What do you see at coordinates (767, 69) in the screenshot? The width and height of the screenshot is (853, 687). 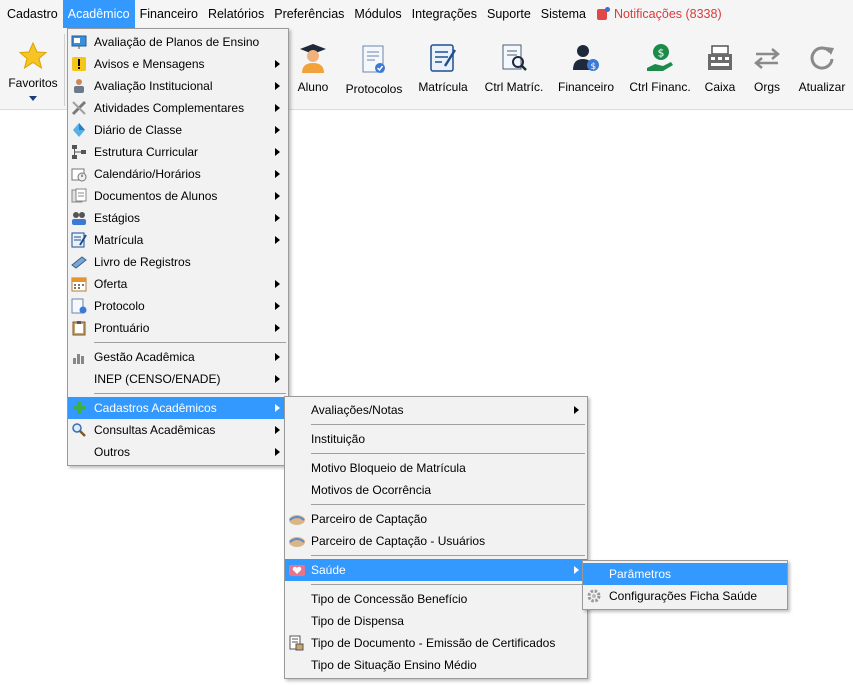 I see `orgs-button: Orgs` at bounding box center [767, 69].